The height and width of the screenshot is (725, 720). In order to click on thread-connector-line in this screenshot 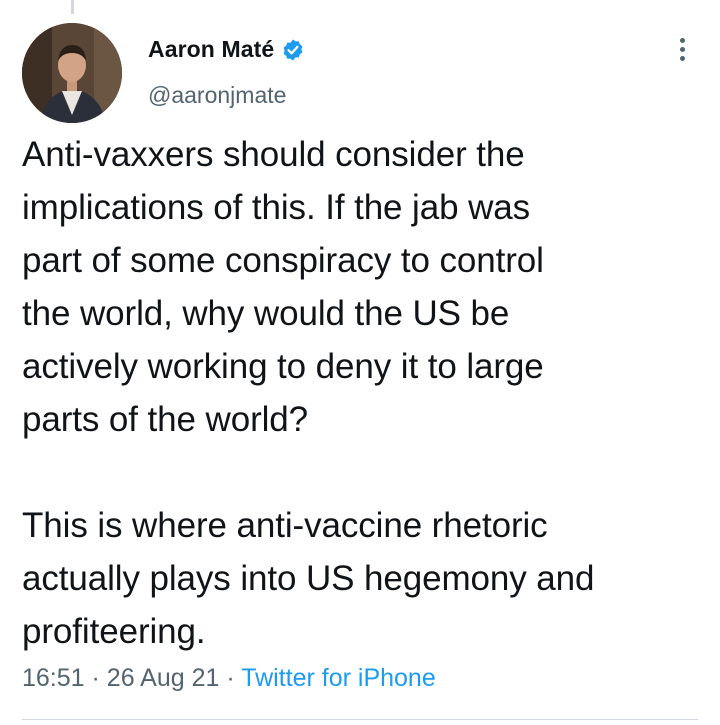, I will do `click(72, 7)`.